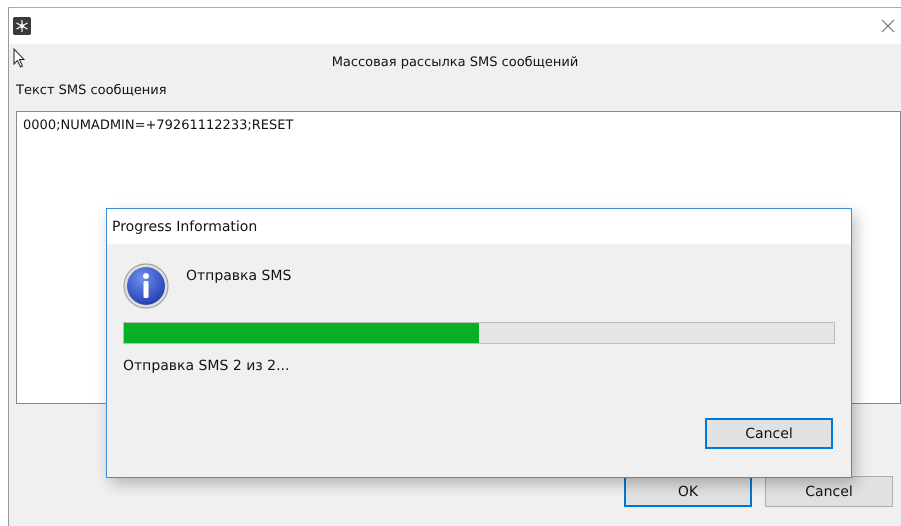 The width and height of the screenshot is (901, 526). Describe the element at coordinates (829, 491) in the screenshot. I see `dialog-button: Cancel` at that location.